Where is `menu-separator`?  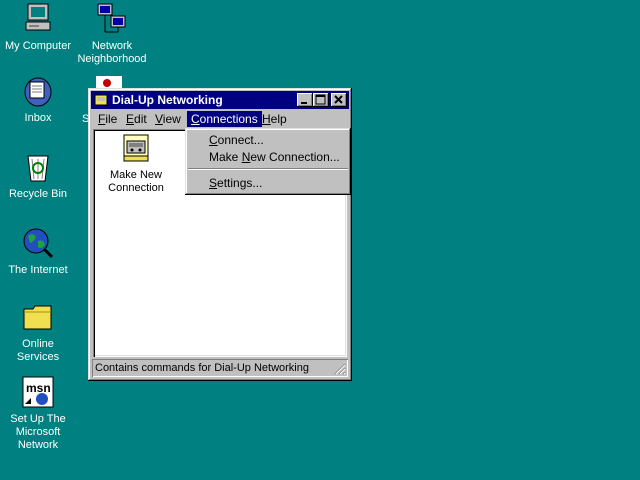 menu-separator is located at coordinates (268, 169).